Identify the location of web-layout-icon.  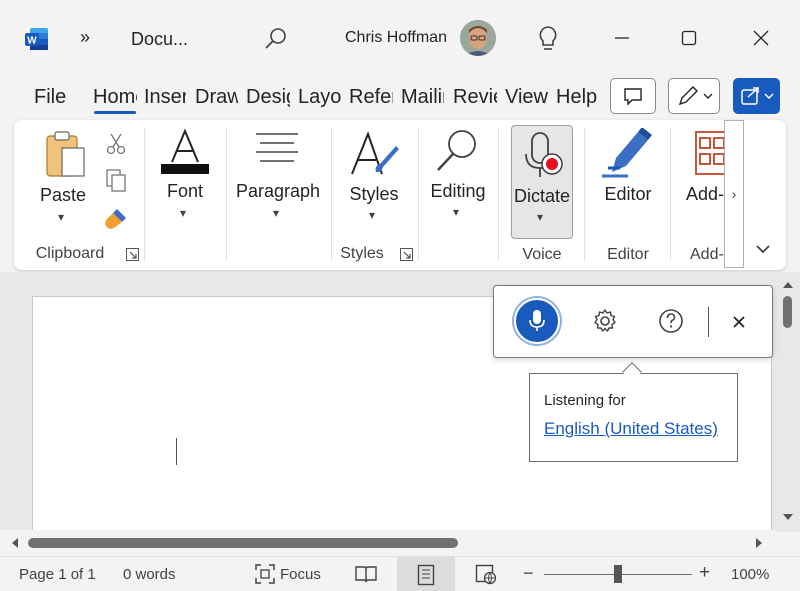
(486, 574).